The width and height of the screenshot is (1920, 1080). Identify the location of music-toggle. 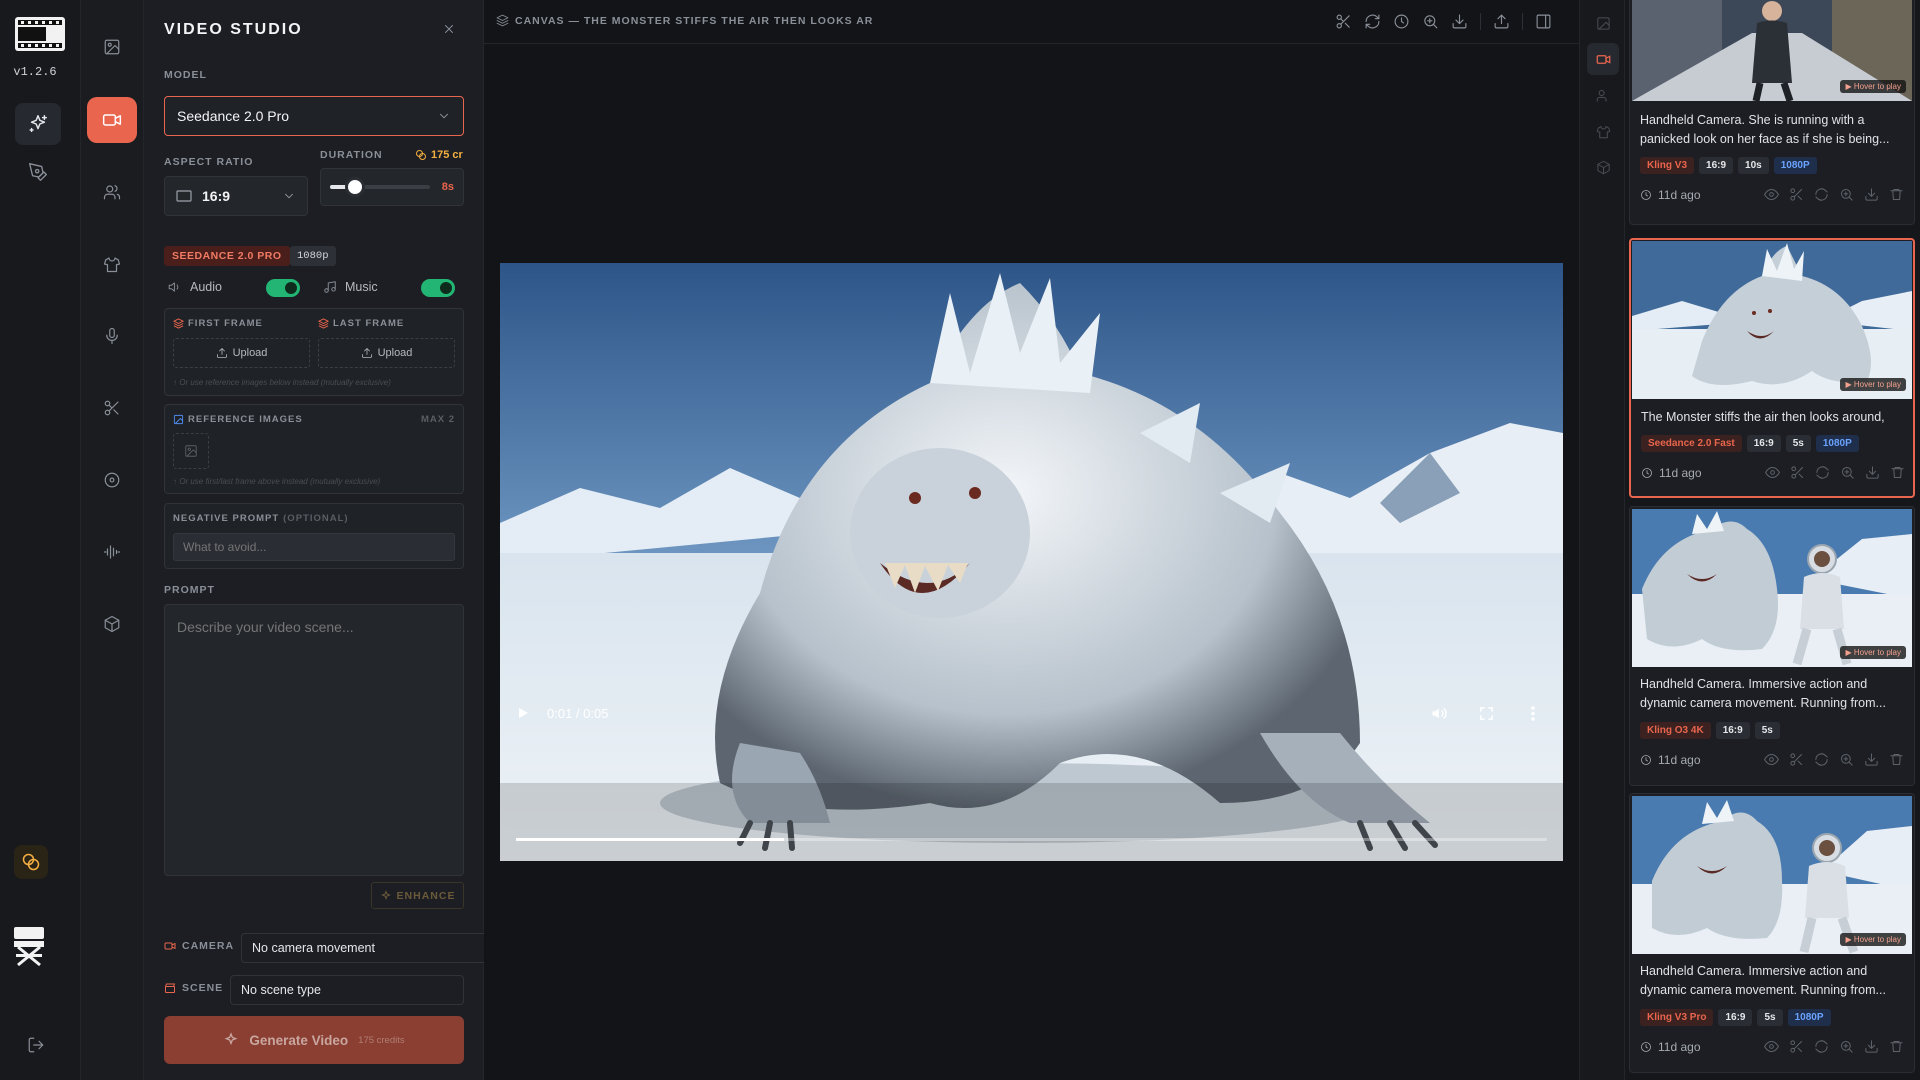
(438, 288).